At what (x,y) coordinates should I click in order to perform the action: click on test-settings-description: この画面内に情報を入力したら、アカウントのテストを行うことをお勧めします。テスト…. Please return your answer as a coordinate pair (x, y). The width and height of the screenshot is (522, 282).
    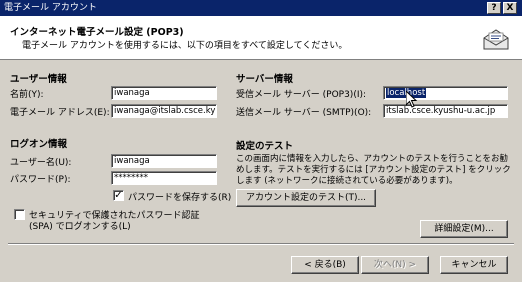
    Looking at the image, I should click on (373, 170).